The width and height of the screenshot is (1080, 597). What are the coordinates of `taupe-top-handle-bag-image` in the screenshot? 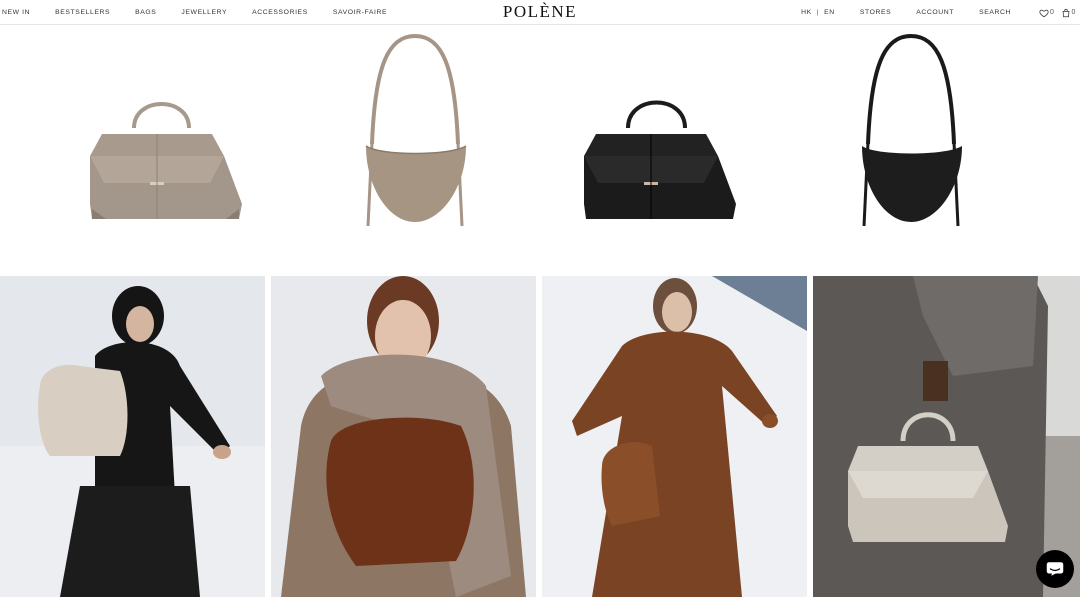 It's located at (166, 160).